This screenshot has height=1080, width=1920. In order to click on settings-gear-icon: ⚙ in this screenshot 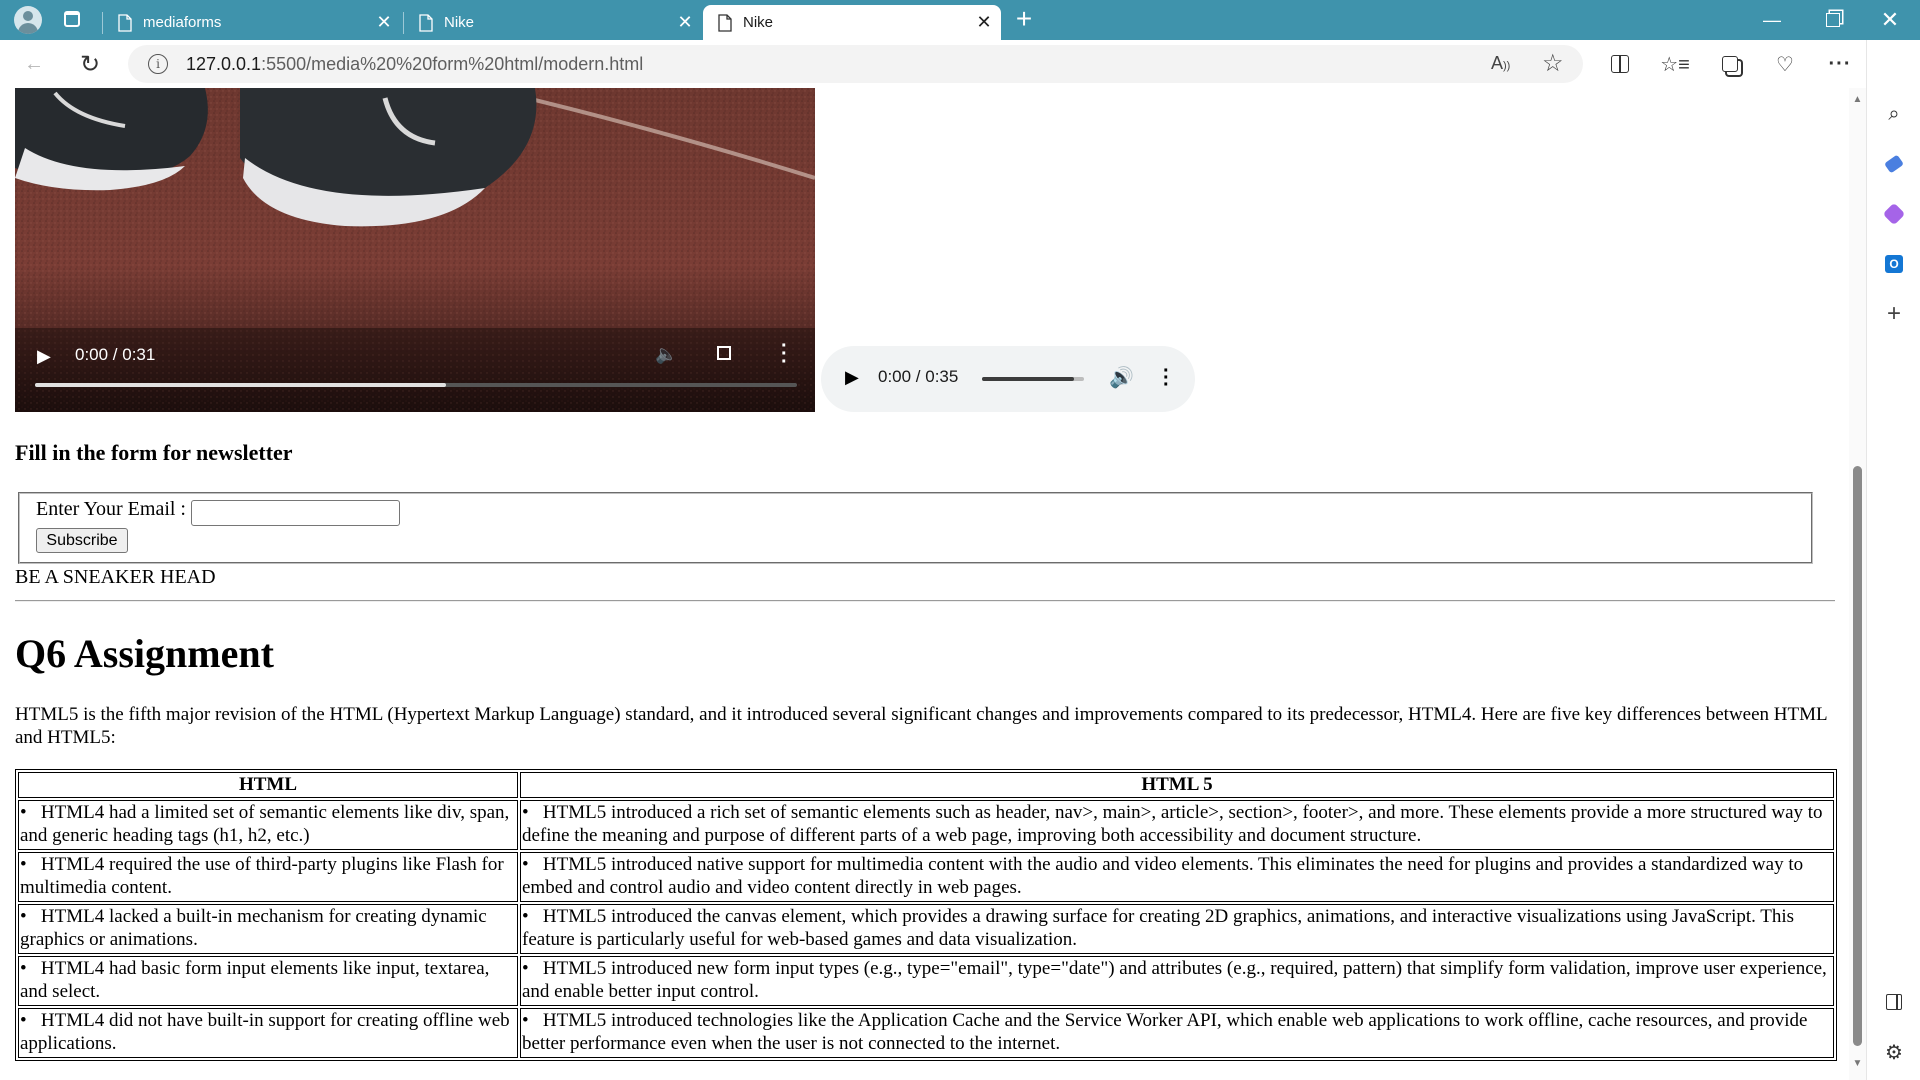, I will do `click(1893, 1052)`.